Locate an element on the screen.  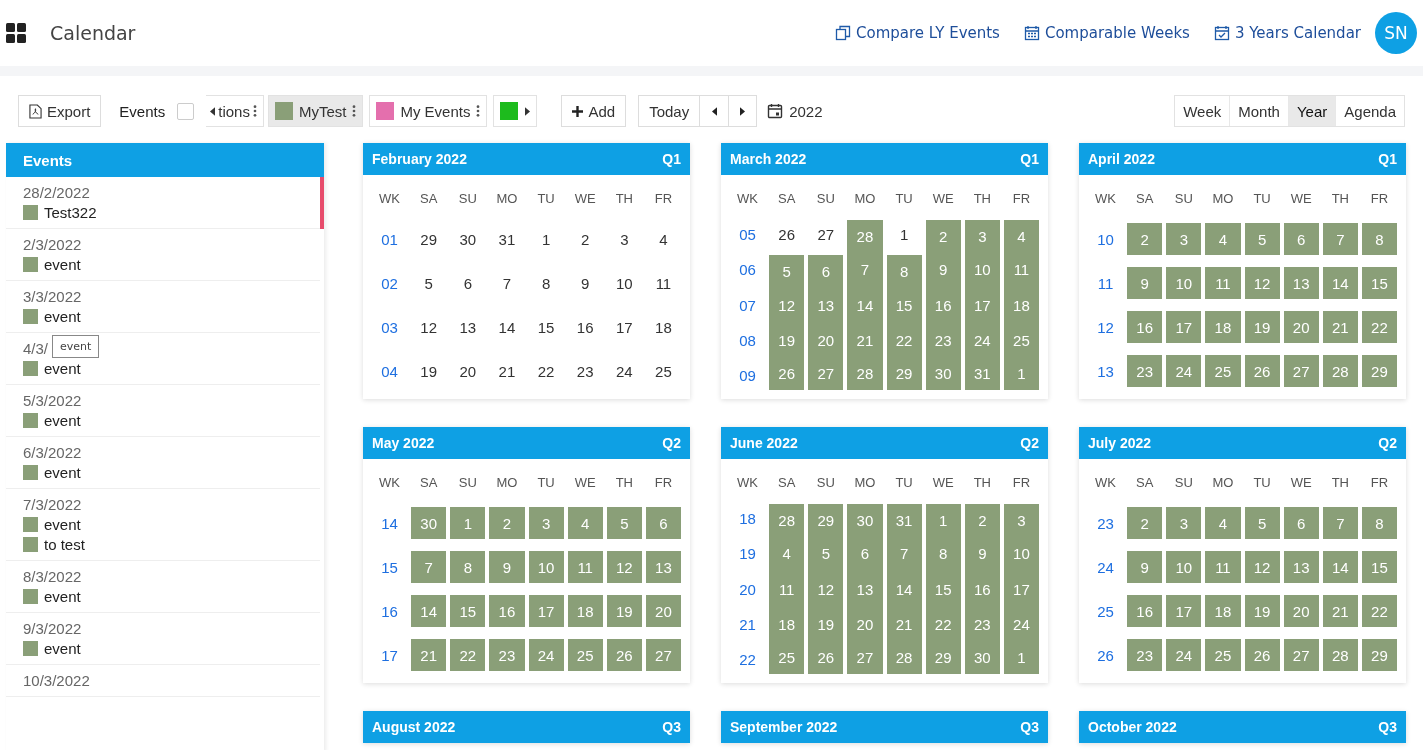
week-number: 23 is located at coordinates (1106, 523).